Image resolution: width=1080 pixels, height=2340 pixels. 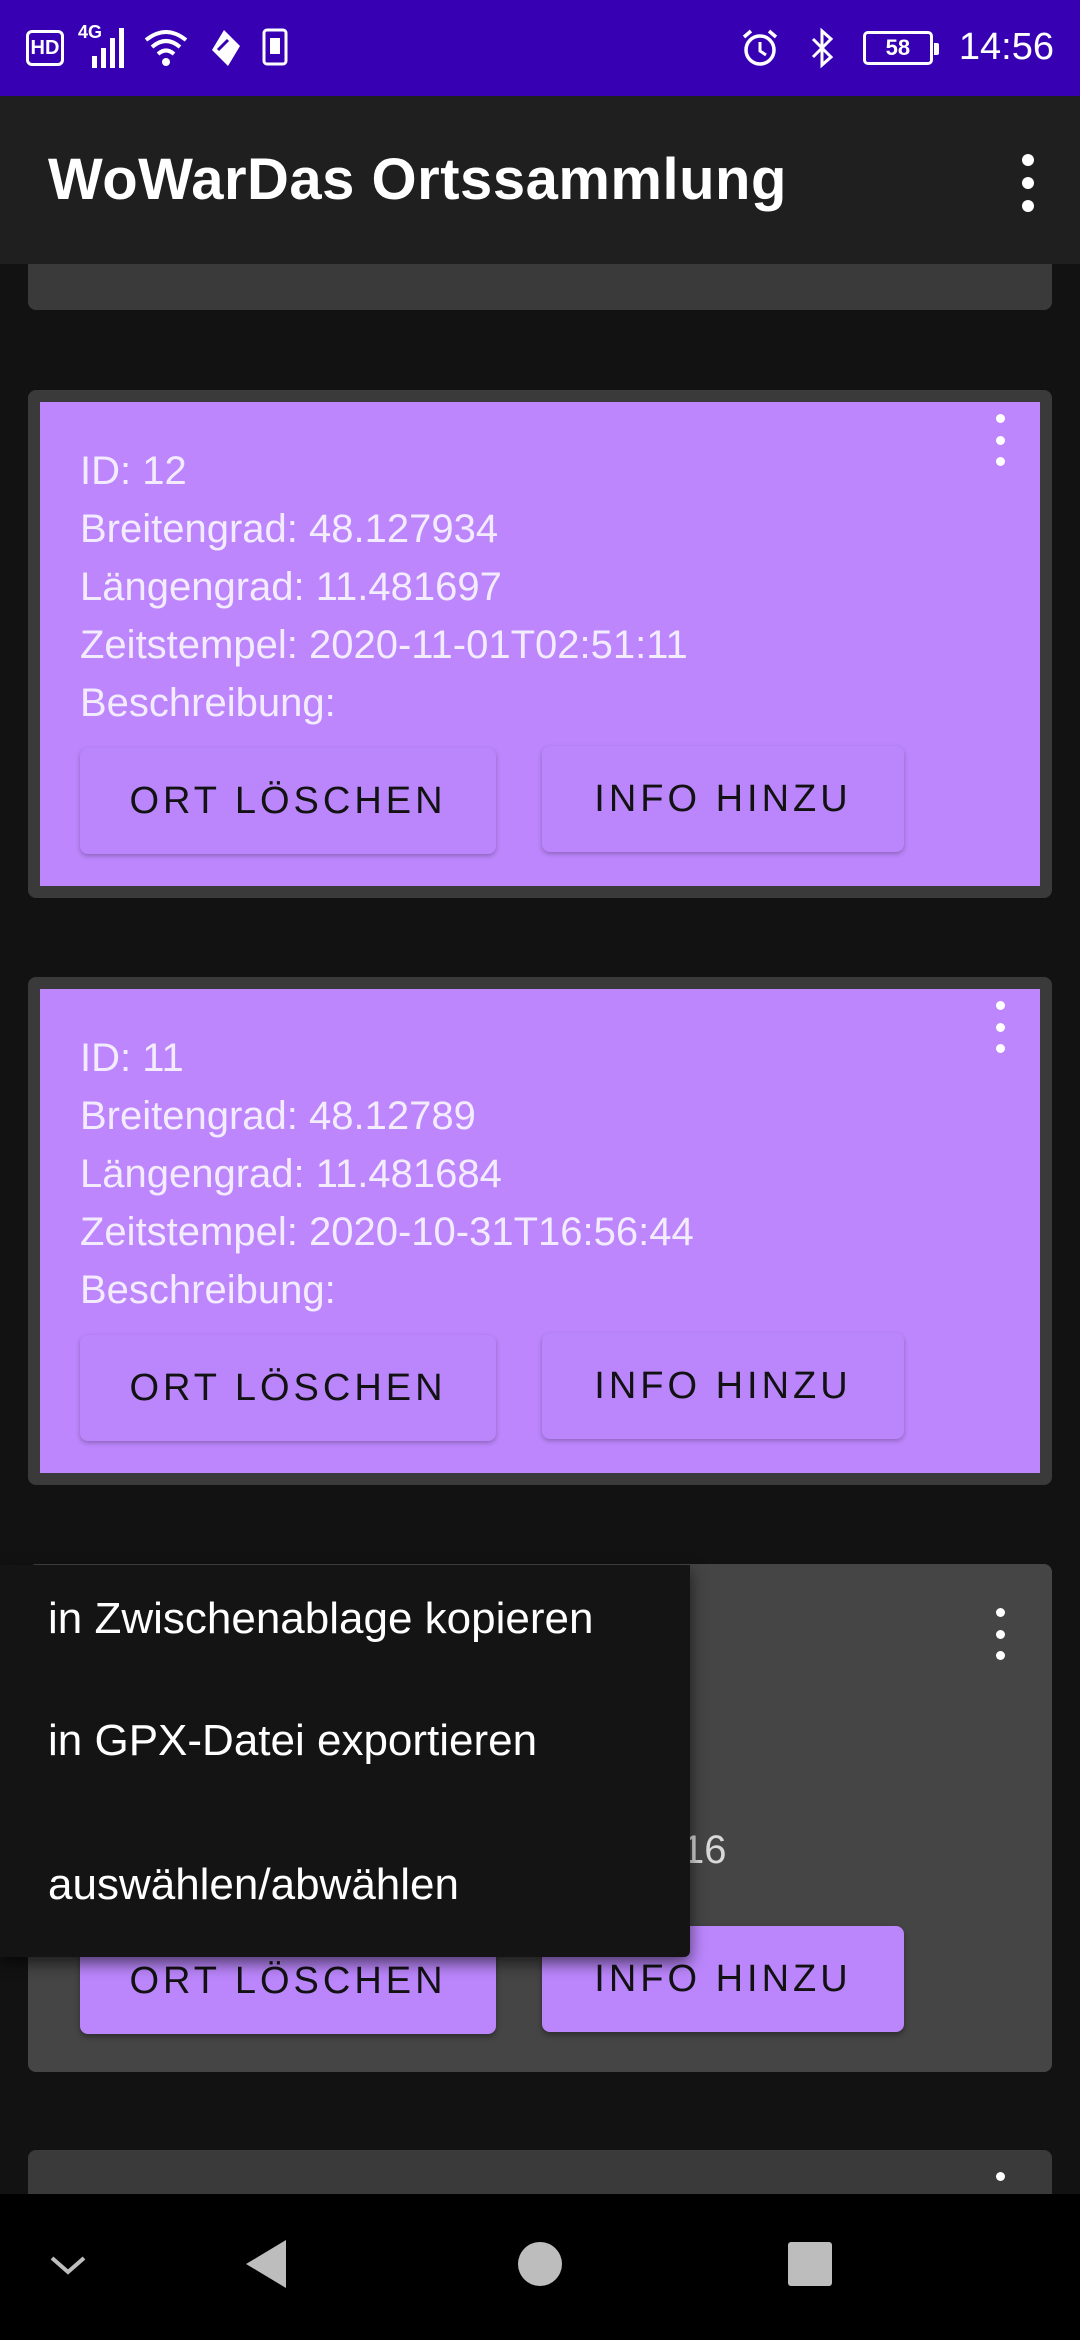 What do you see at coordinates (267, 2264) in the screenshot?
I see `back-icon` at bounding box center [267, 2264].